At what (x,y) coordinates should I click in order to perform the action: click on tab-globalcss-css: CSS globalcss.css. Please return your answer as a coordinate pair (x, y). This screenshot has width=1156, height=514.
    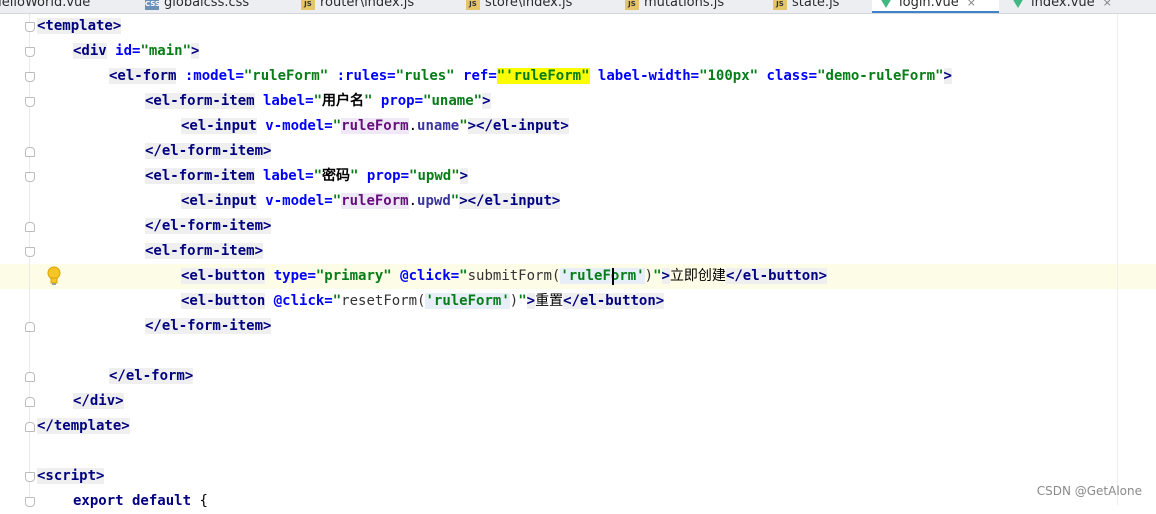
    Looking at the image, I should click on (197, 6).